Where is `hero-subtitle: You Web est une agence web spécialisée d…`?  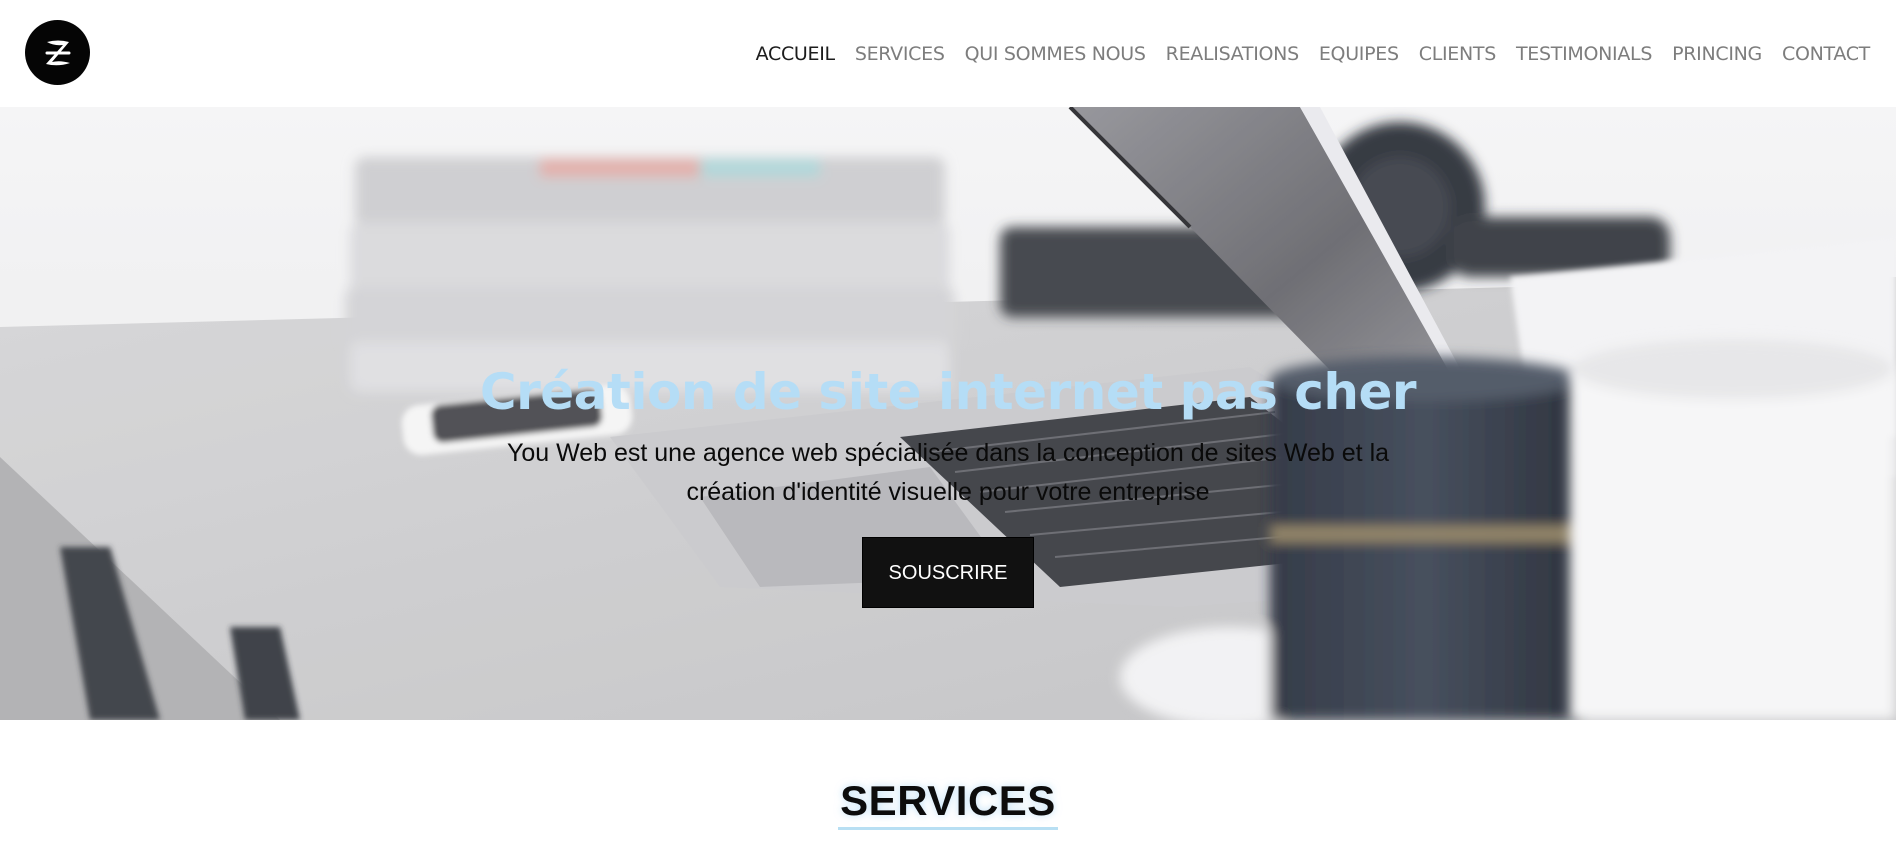
hero-subtitle: You Web est une agence web spécialisée d… is located at coordinates (948, 473).